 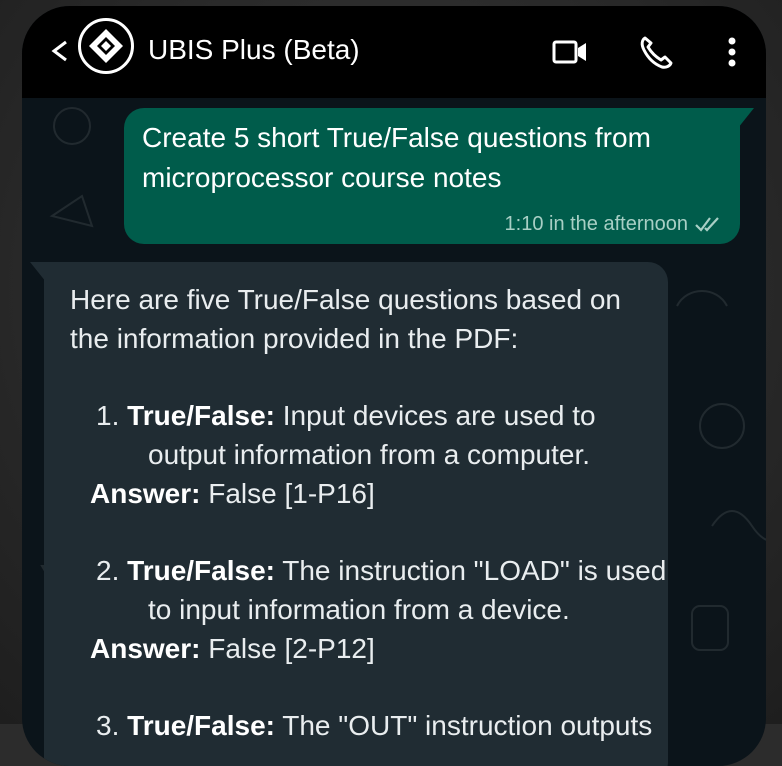 I want to click on ubis-logo-icon, so click(x=106, y=46).